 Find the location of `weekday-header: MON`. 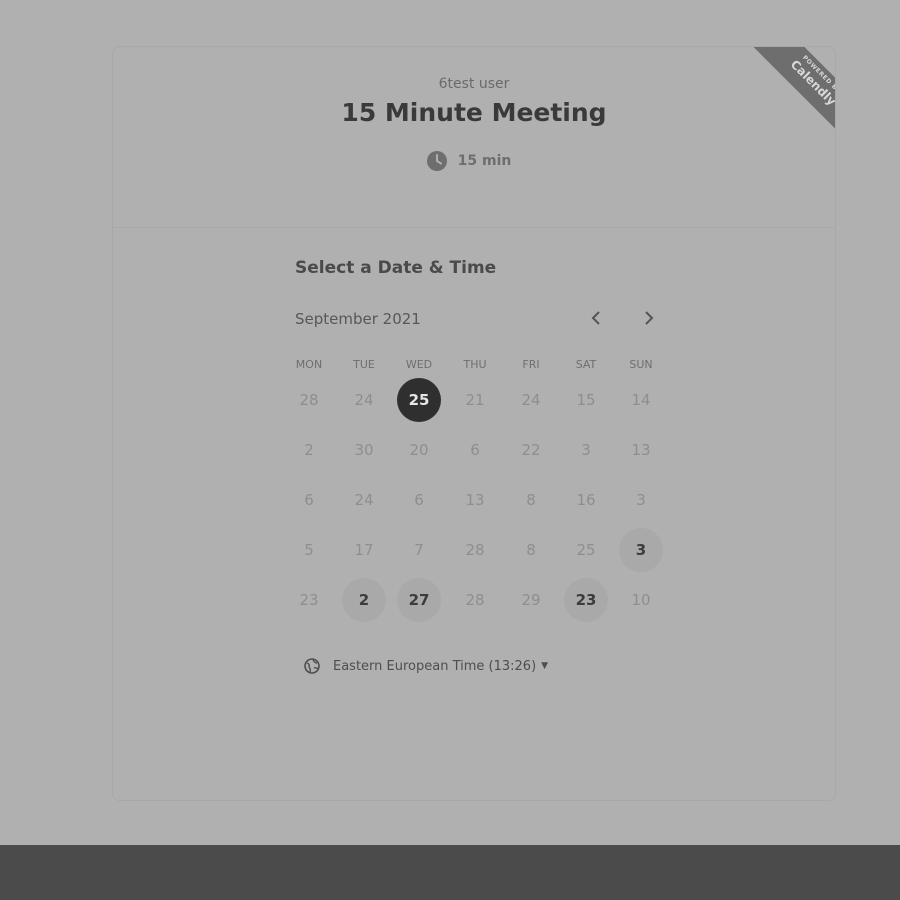

weekday-header: MON is located at coordinates (309, 364).